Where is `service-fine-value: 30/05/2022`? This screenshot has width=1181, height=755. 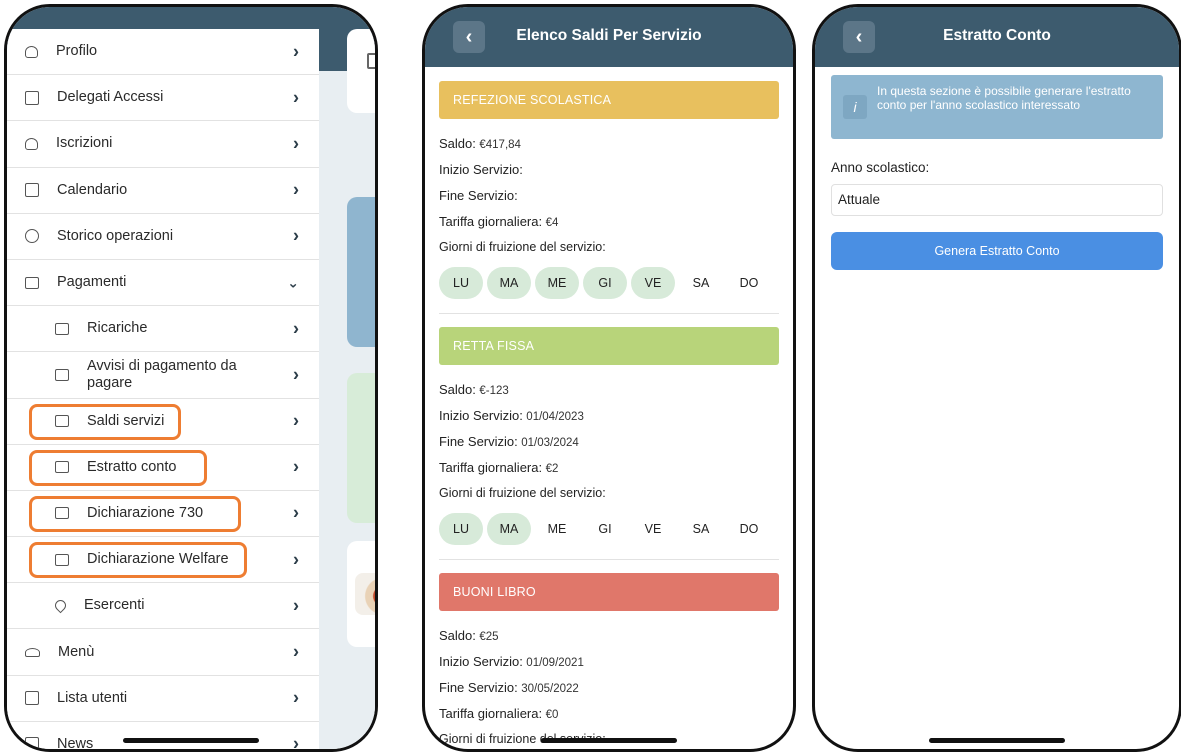
service-fine-value: 30/05/2022 is located at coordinates (550, 689).